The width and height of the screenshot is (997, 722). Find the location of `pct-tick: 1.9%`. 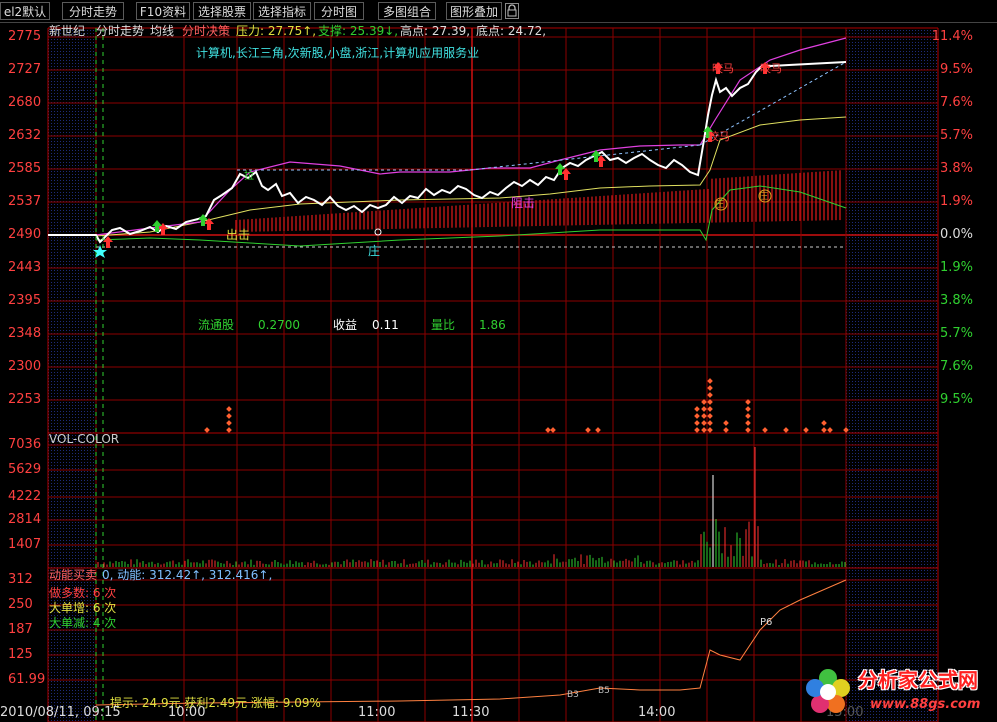

pct-tick: 1.9% is located at coordinates (956, 267).